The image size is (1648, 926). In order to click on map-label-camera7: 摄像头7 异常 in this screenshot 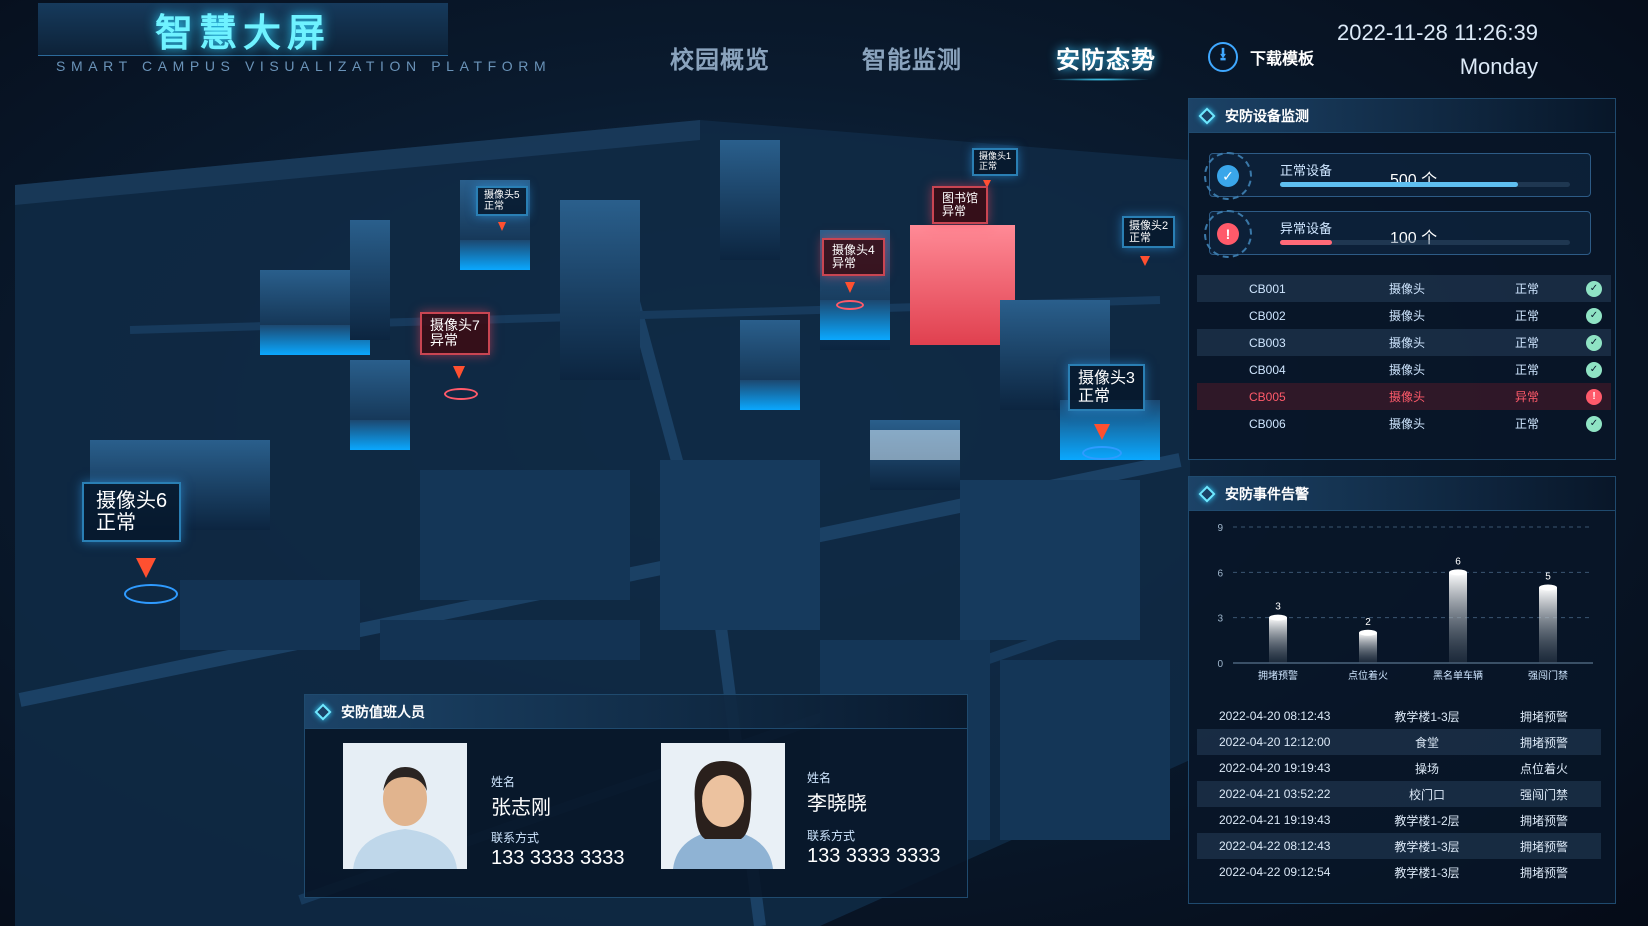, I will do `click(455, 333)`.